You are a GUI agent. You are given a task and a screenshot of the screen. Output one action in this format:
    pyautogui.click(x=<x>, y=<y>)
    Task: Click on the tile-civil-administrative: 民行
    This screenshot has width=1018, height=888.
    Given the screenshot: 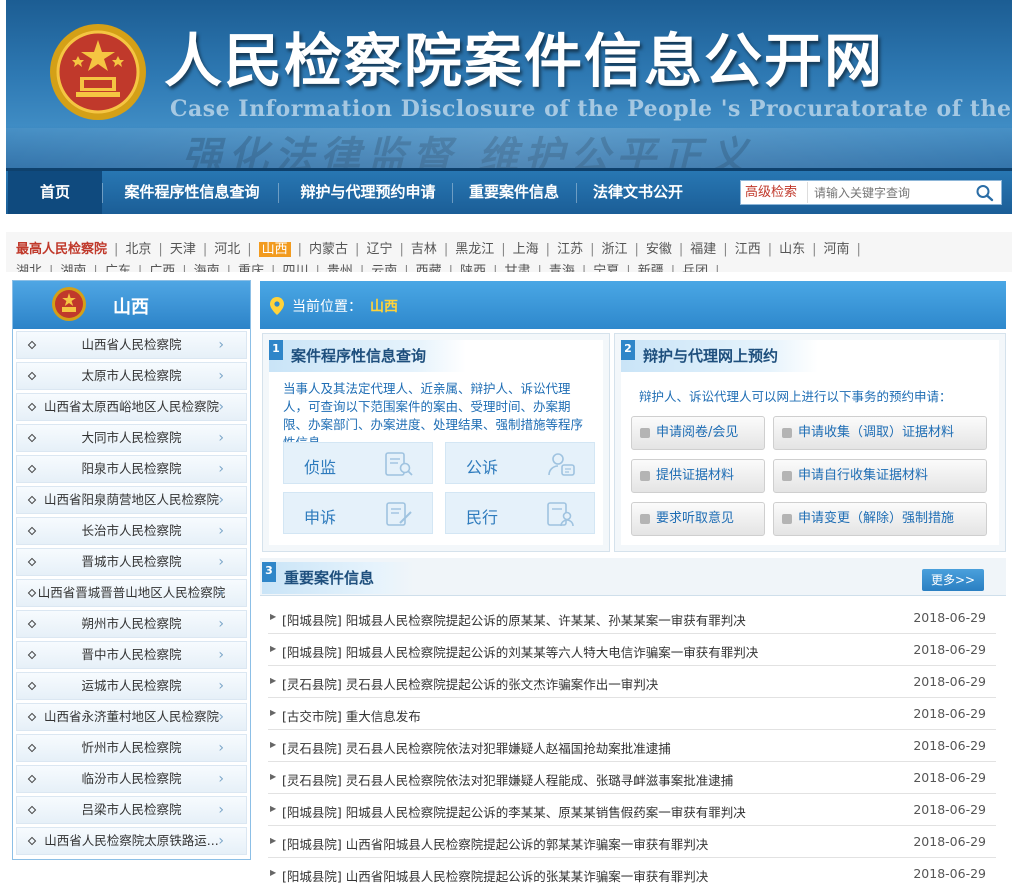 What is the action you would take?
    pyautogui.click(x=520, y=513)
    